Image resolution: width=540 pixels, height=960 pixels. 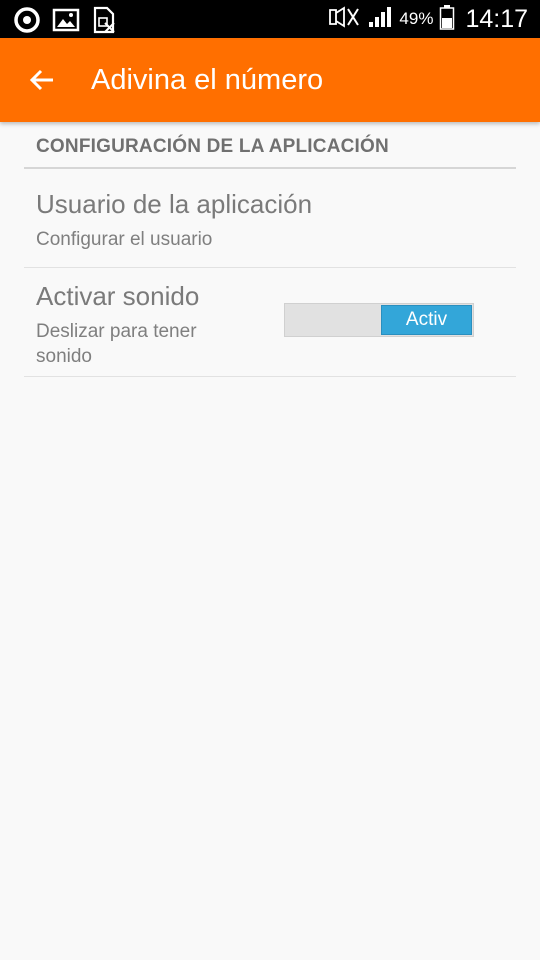 I want to click on arrow-back-icon, so click(x=41, y=80).